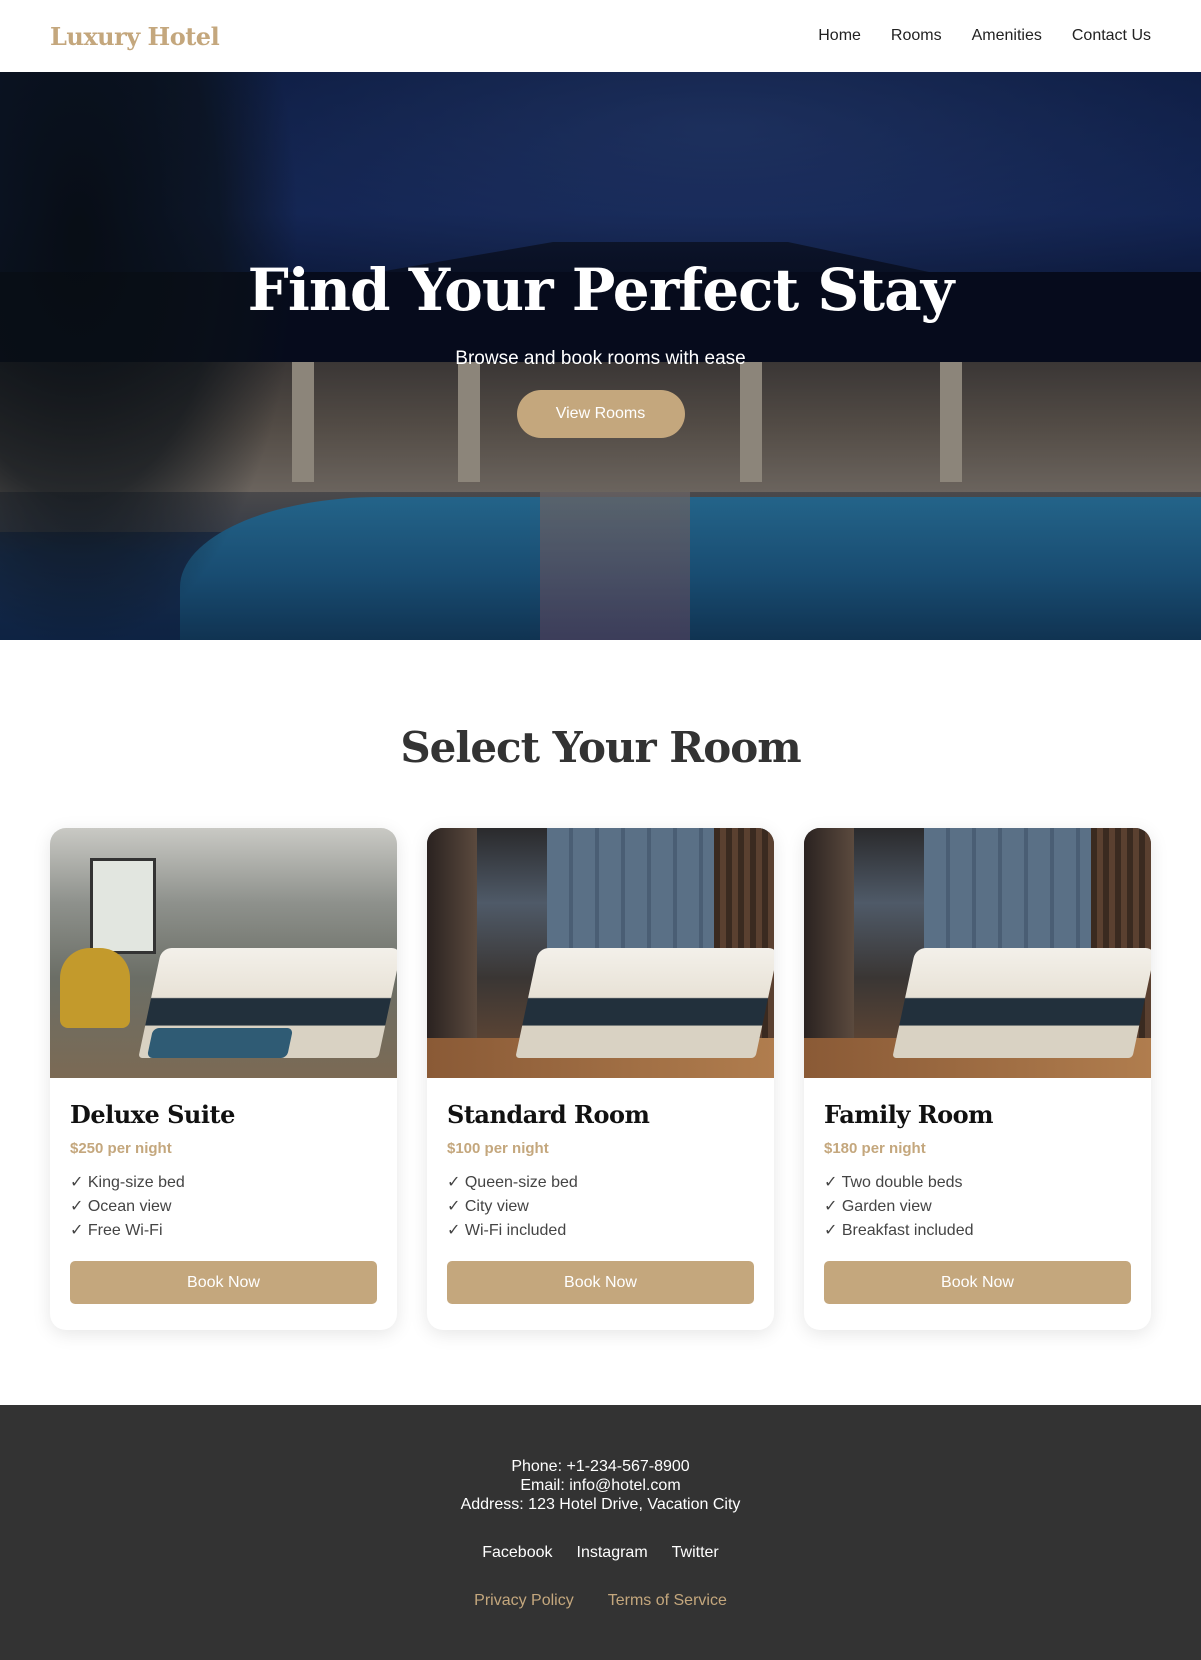 The image size is (1201, 1660). Describe the element at coordinates (600, 414) in the screenshot. I see `view-rooms-button: View Rooms` at that location.